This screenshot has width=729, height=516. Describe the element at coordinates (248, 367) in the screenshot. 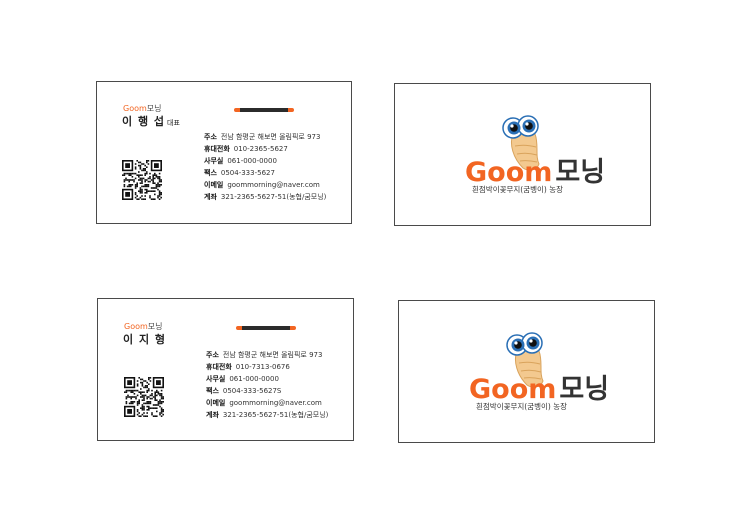

I see `mobile-row: 휴대전화 010-7313-0676` at that location.